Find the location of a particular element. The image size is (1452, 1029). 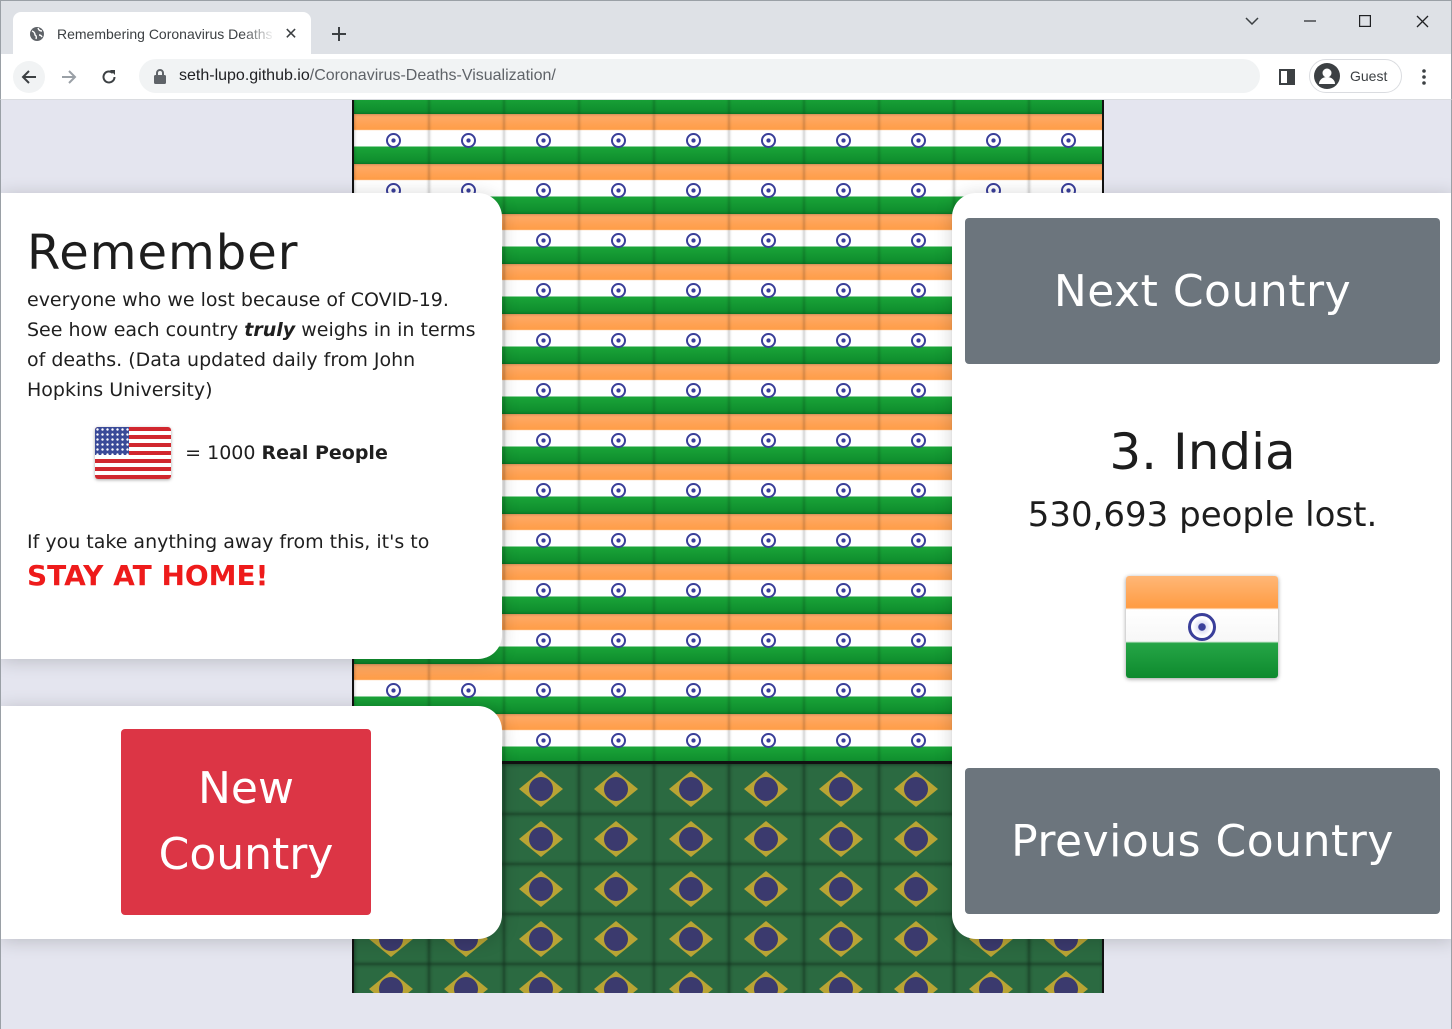

window-close-button is located at coordinates (1422, 21).